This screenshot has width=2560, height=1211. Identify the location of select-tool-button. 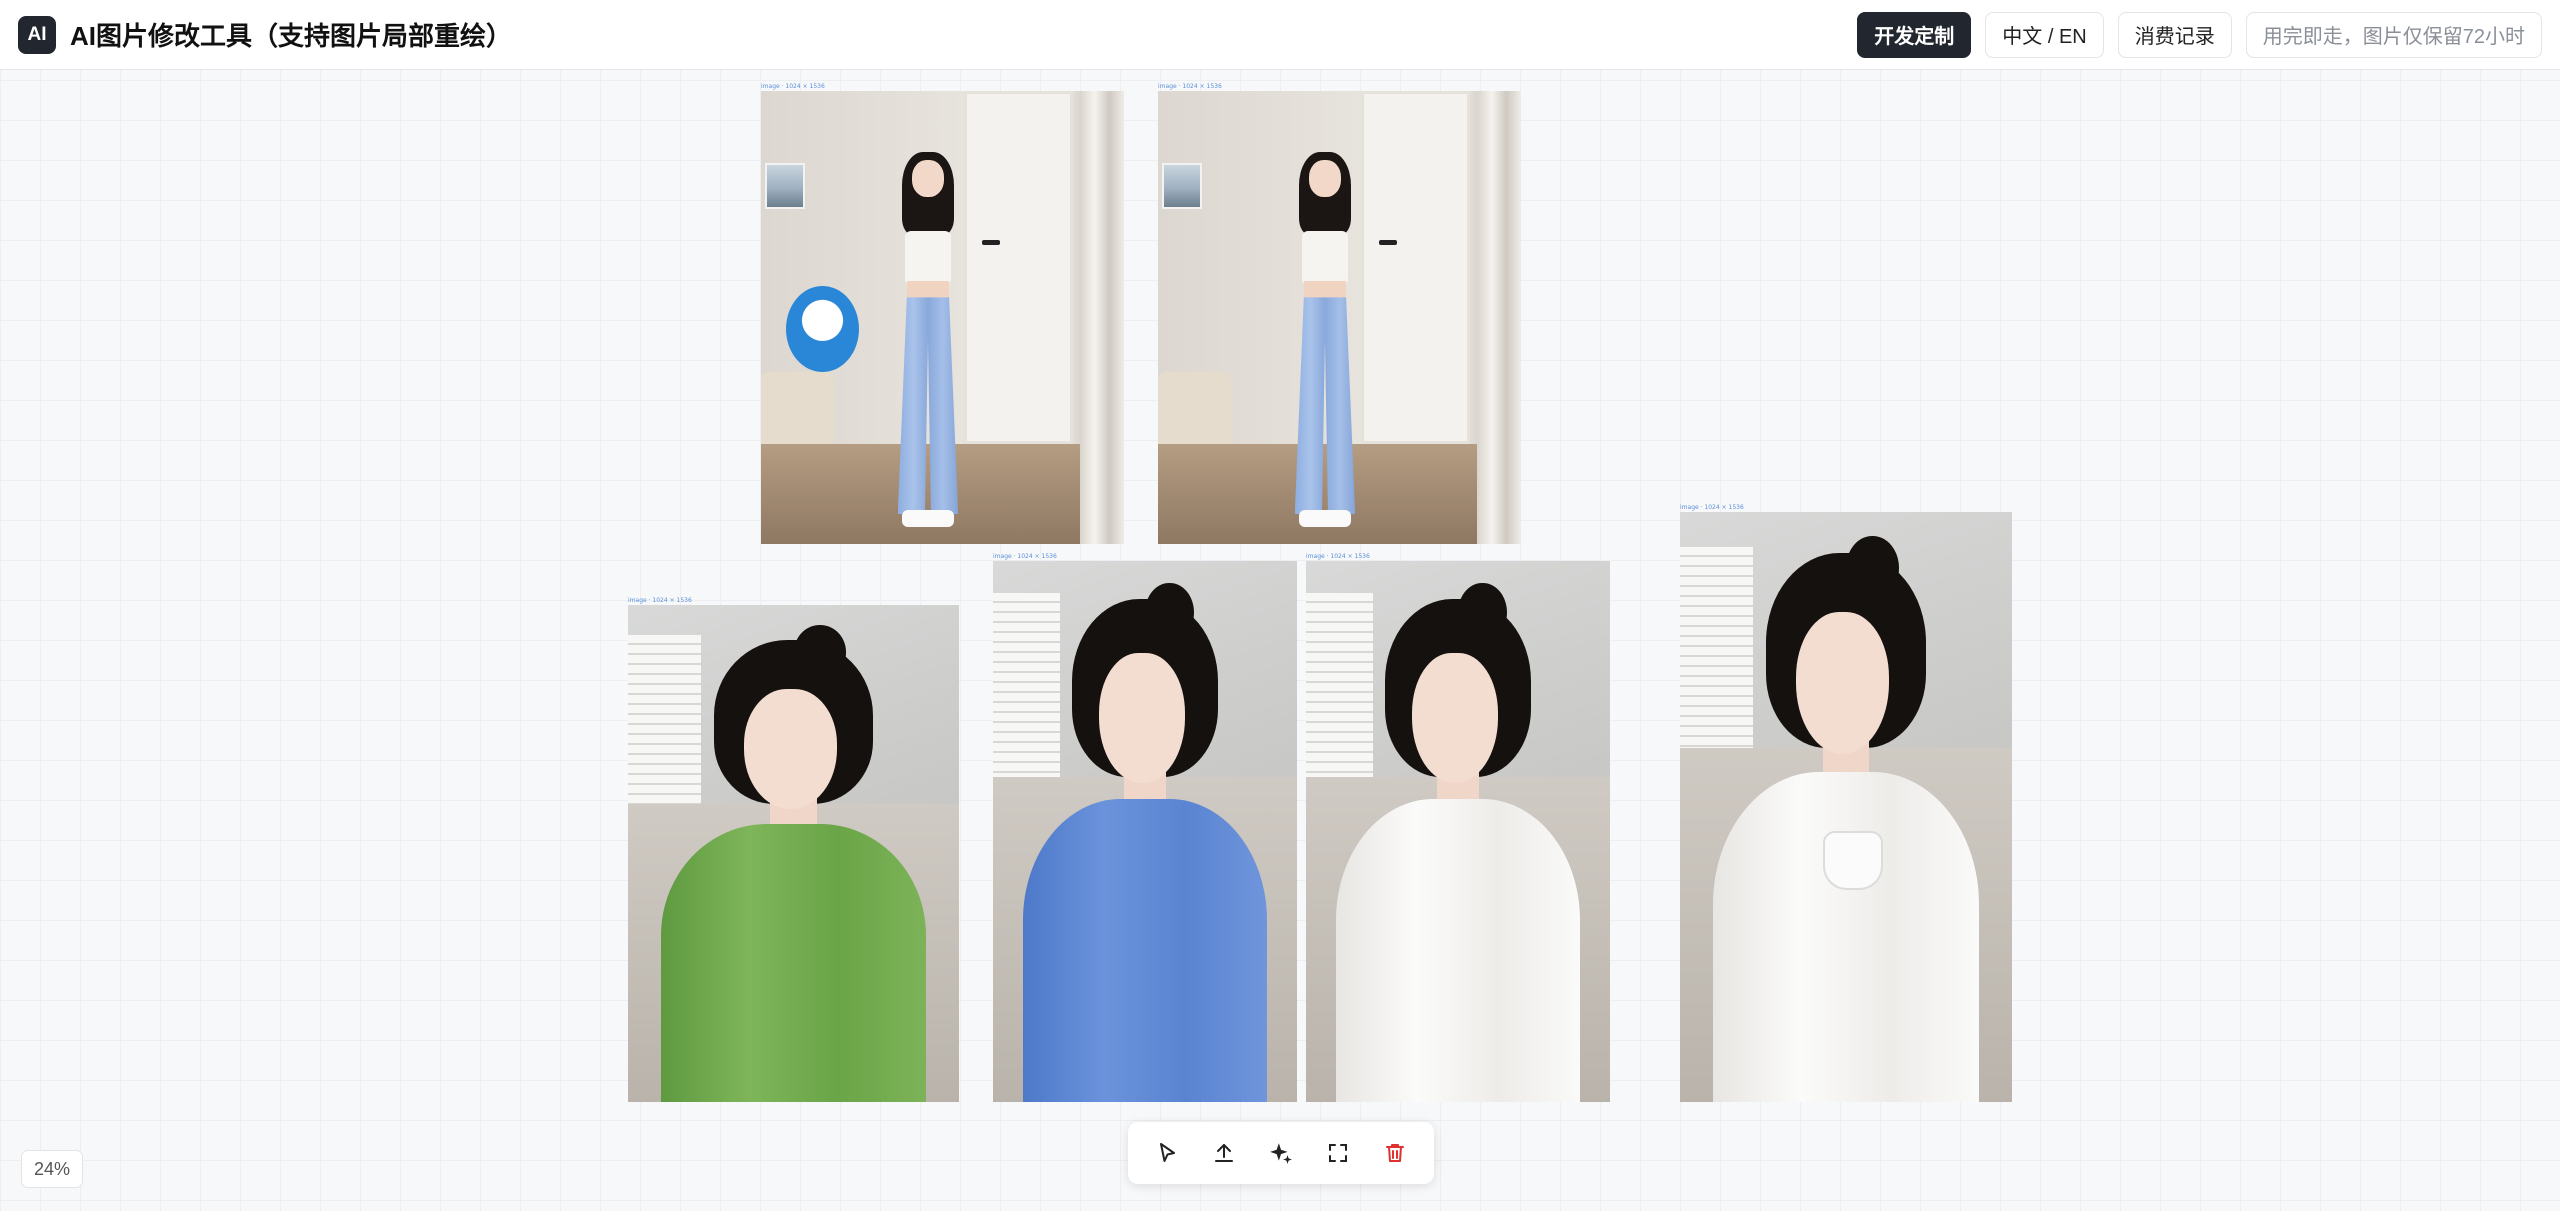
(1167, 1153).